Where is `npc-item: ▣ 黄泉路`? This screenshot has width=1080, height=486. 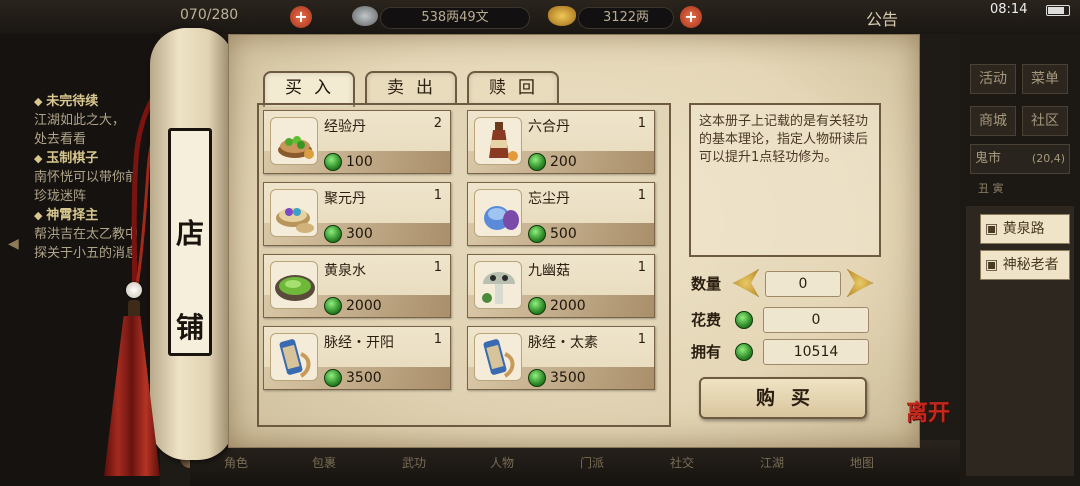 npc-item: ▣ 黄泉路 is located at coordinates (1025, 229).